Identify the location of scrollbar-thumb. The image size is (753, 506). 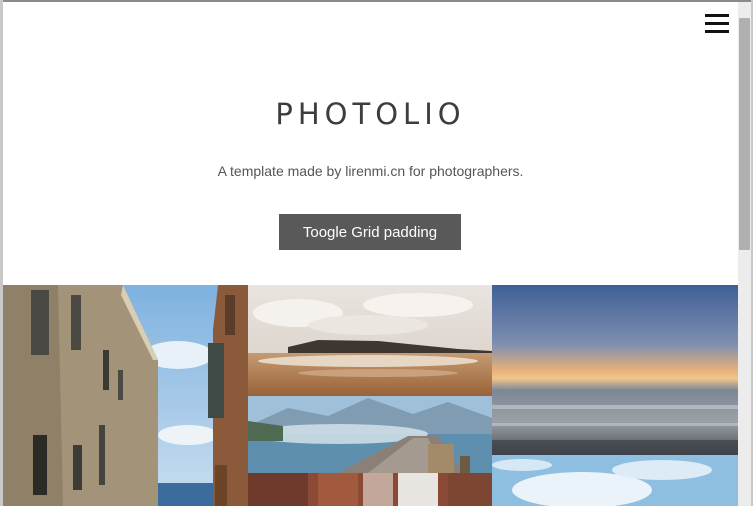
(744, 134).